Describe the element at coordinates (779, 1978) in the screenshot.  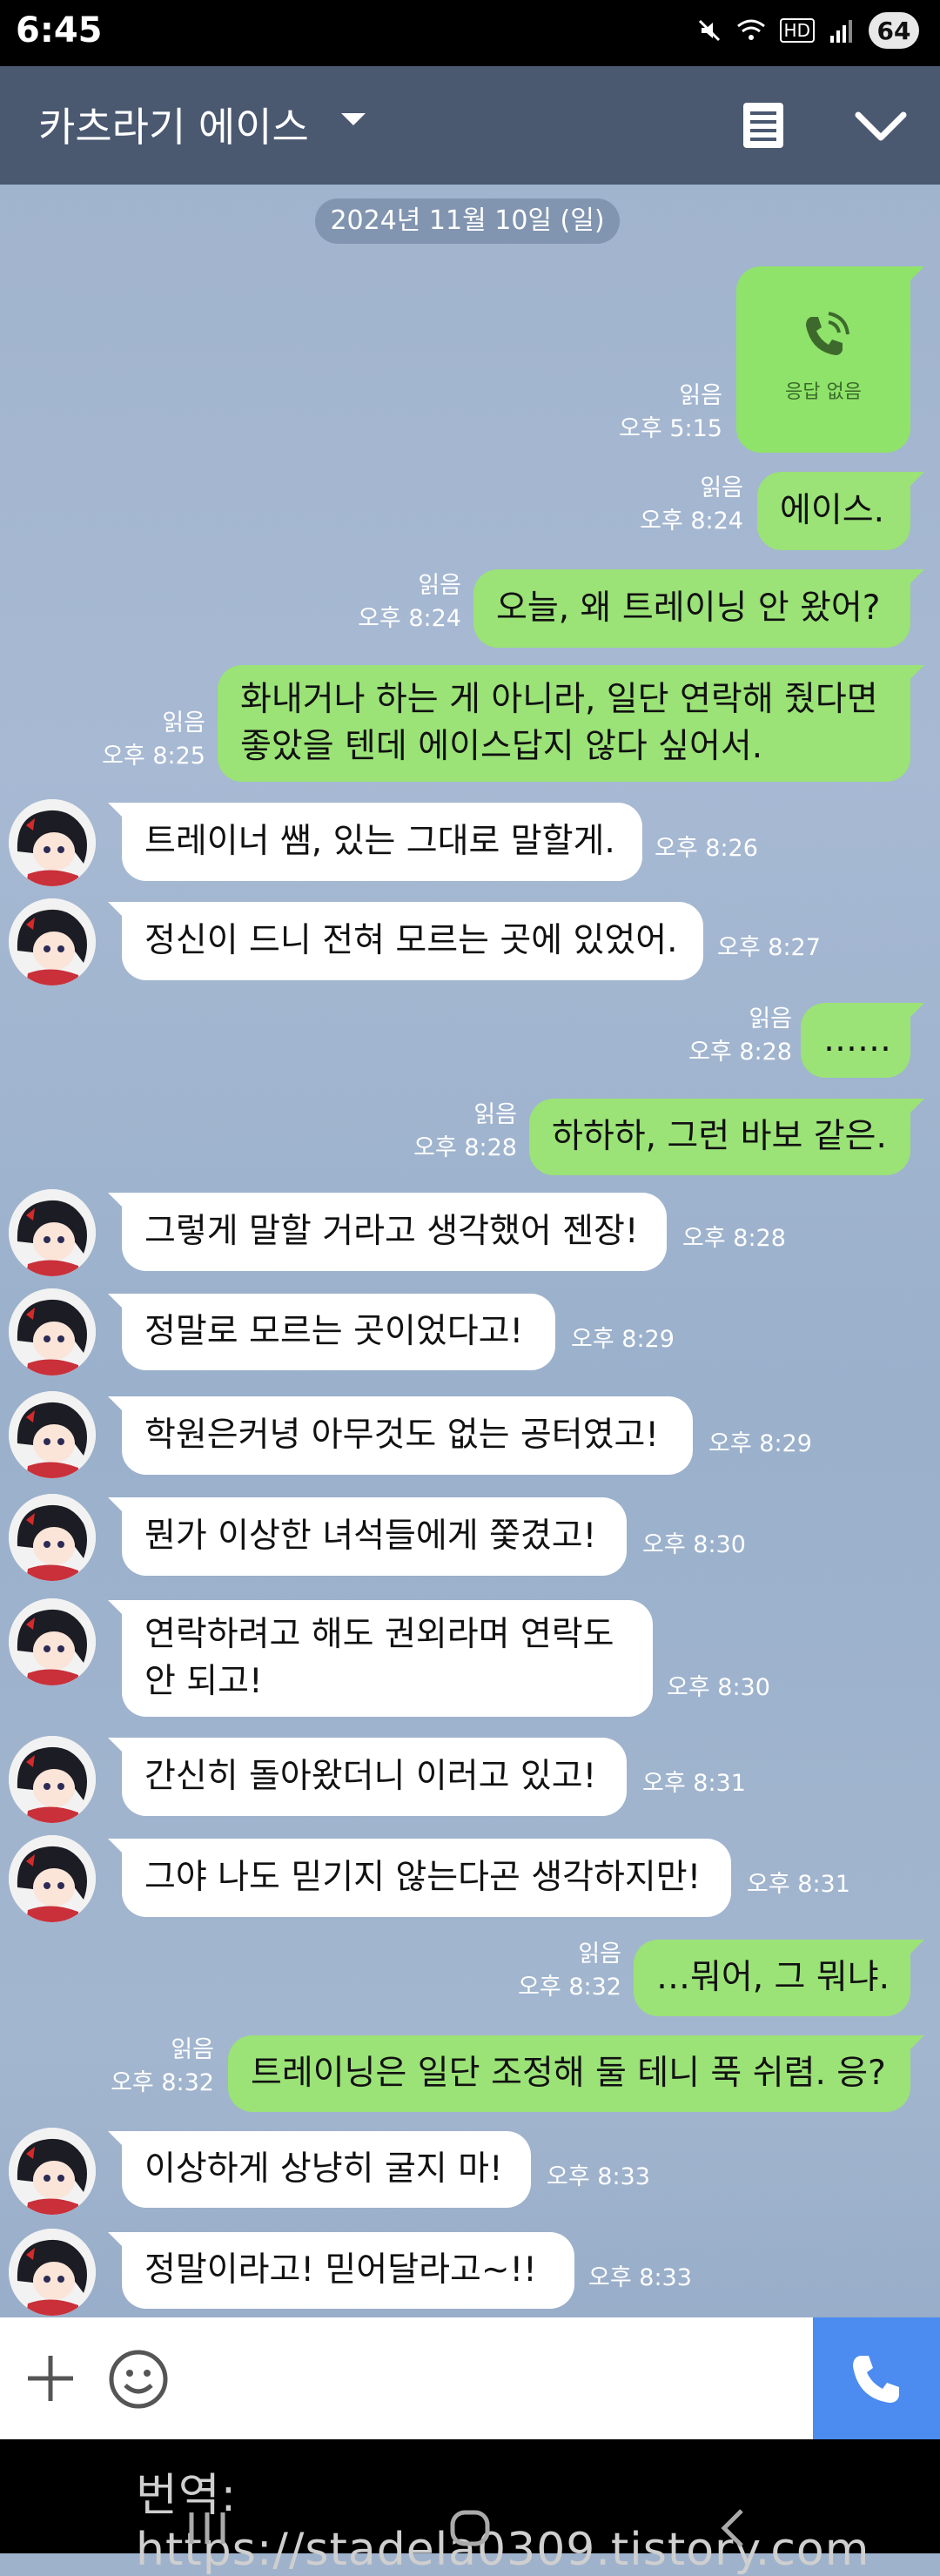
I see `sent-message-bubble: …뭐어, 그 뭐냐.` at that location.